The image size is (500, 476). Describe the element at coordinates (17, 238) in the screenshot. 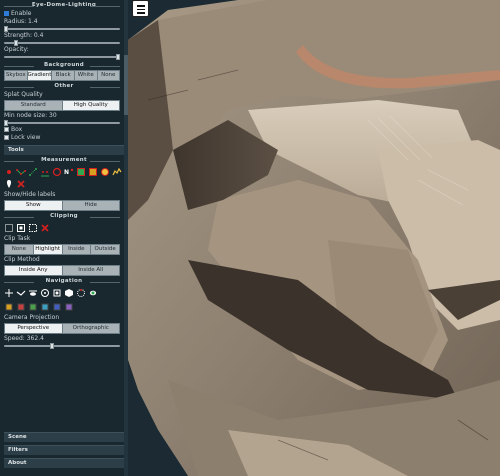

I see `clip-task-label: Clip Task` at that location.